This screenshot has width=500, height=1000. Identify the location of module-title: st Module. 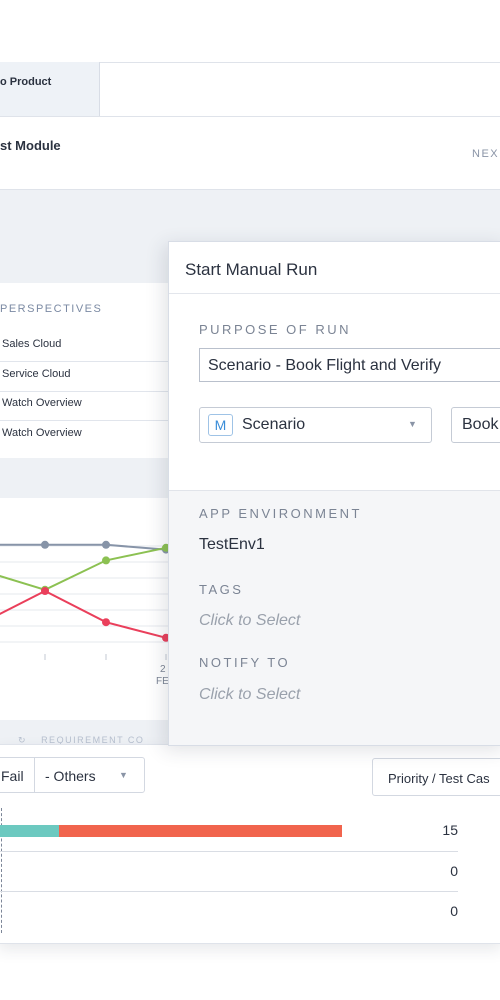
(30, 145).